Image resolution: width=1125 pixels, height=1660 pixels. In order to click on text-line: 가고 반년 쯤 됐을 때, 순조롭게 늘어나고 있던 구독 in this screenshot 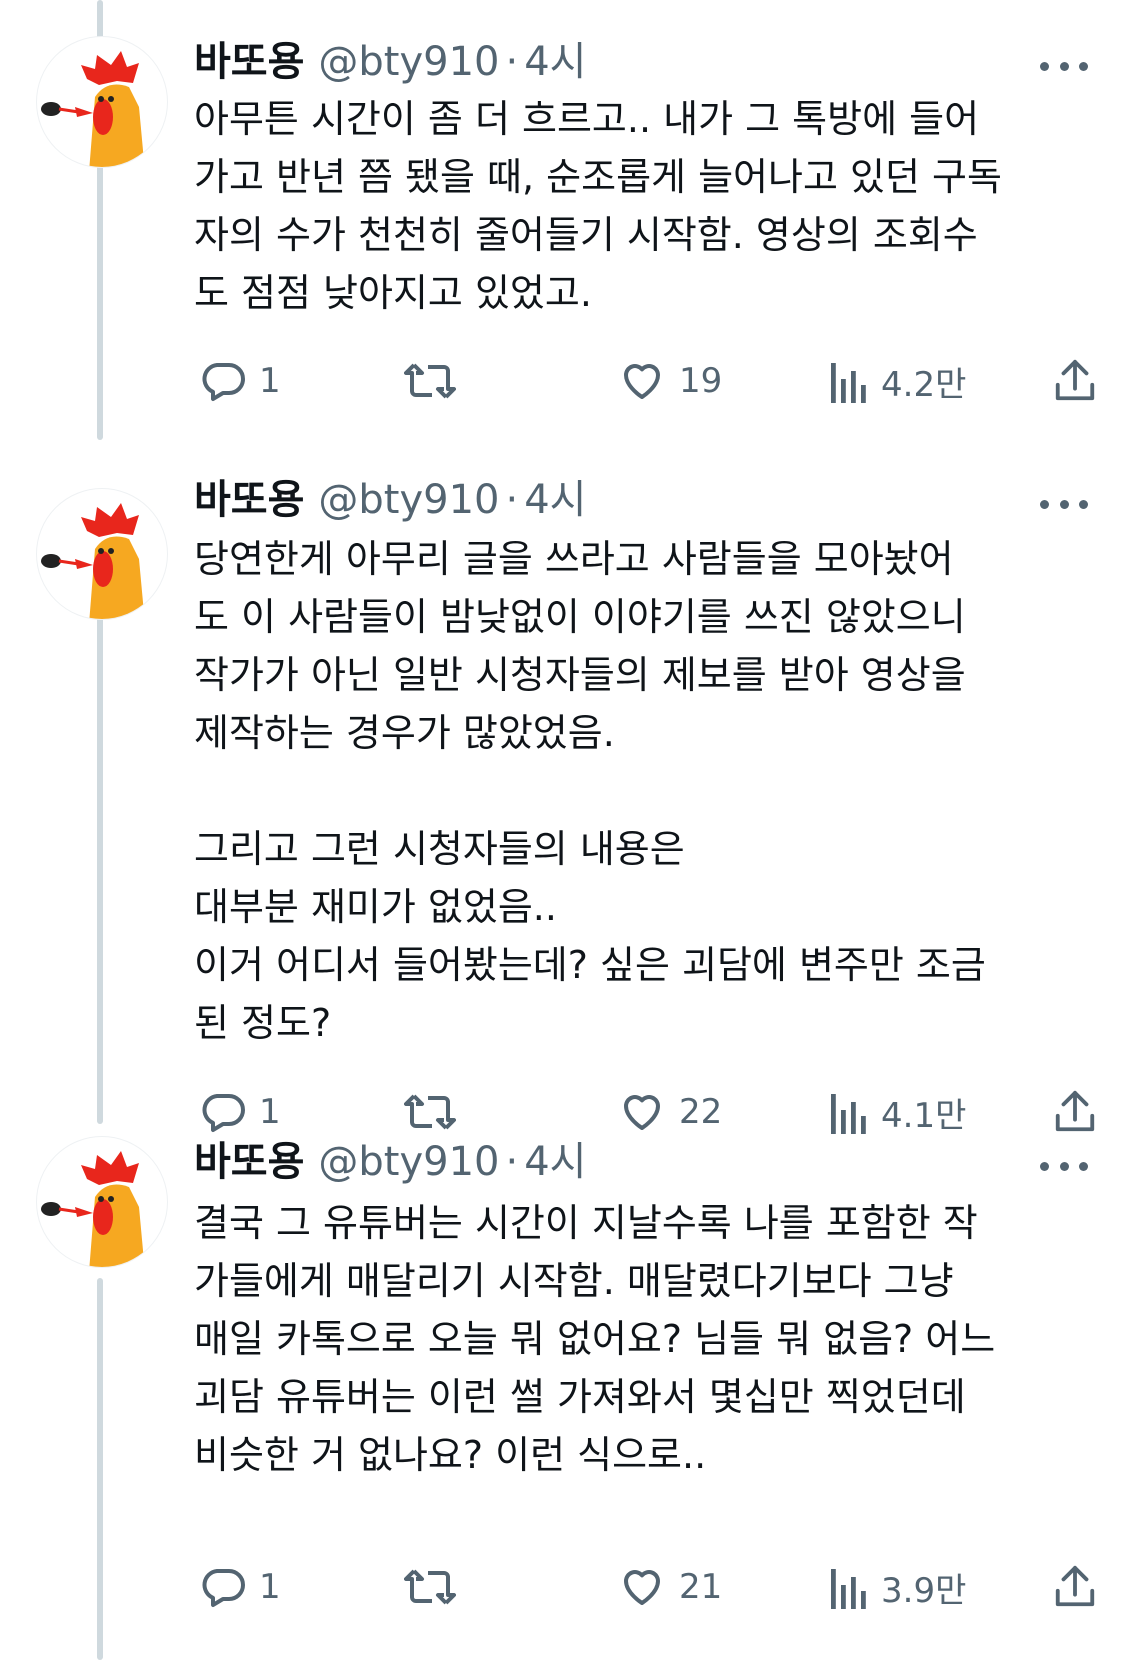, I will do `click(598, 177)`.